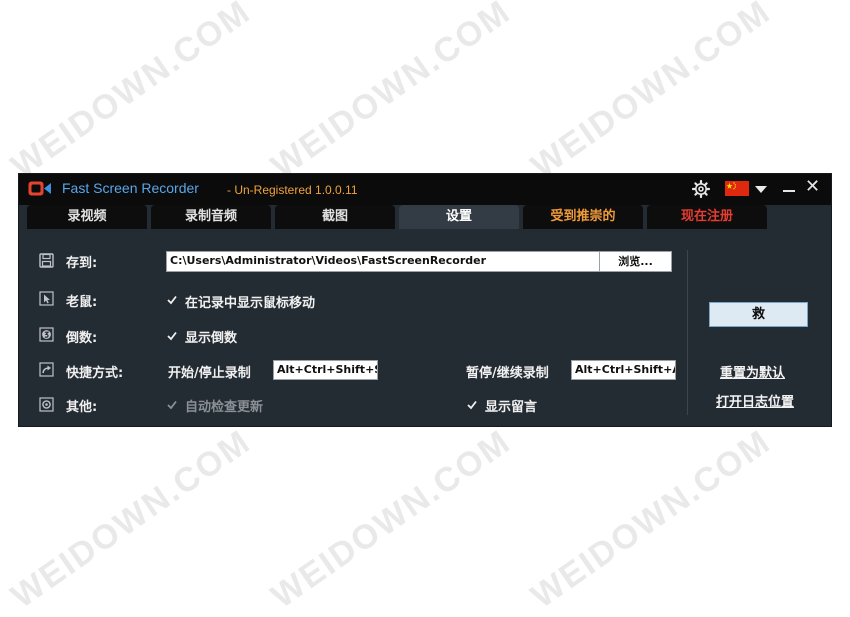 The height and width of the screenshot is (617, 850). Describe the element at coordinates (224, 407) in the screenshot. I see `auto-update-option: 自动检查更新` at that location.